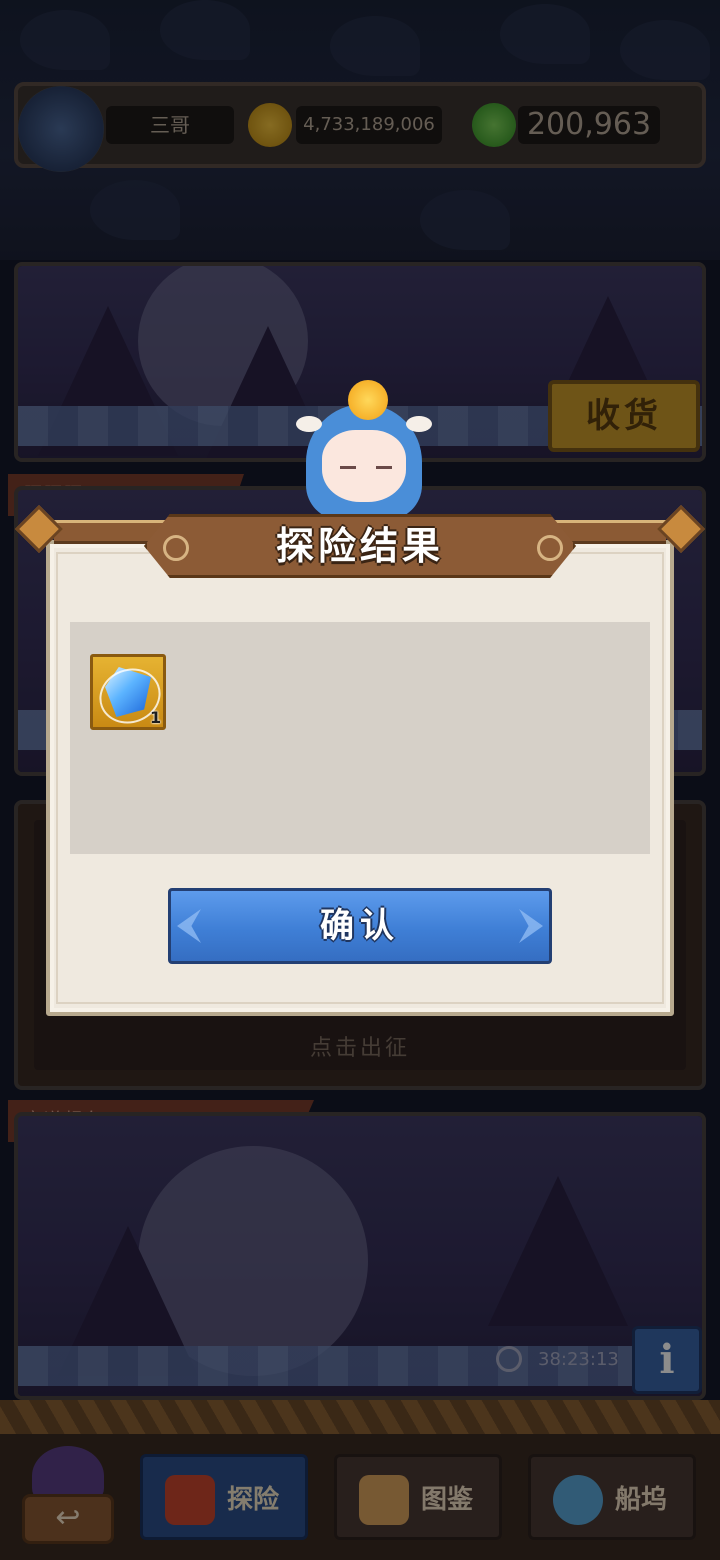  I want to click on star-icon, so click(368, 400).